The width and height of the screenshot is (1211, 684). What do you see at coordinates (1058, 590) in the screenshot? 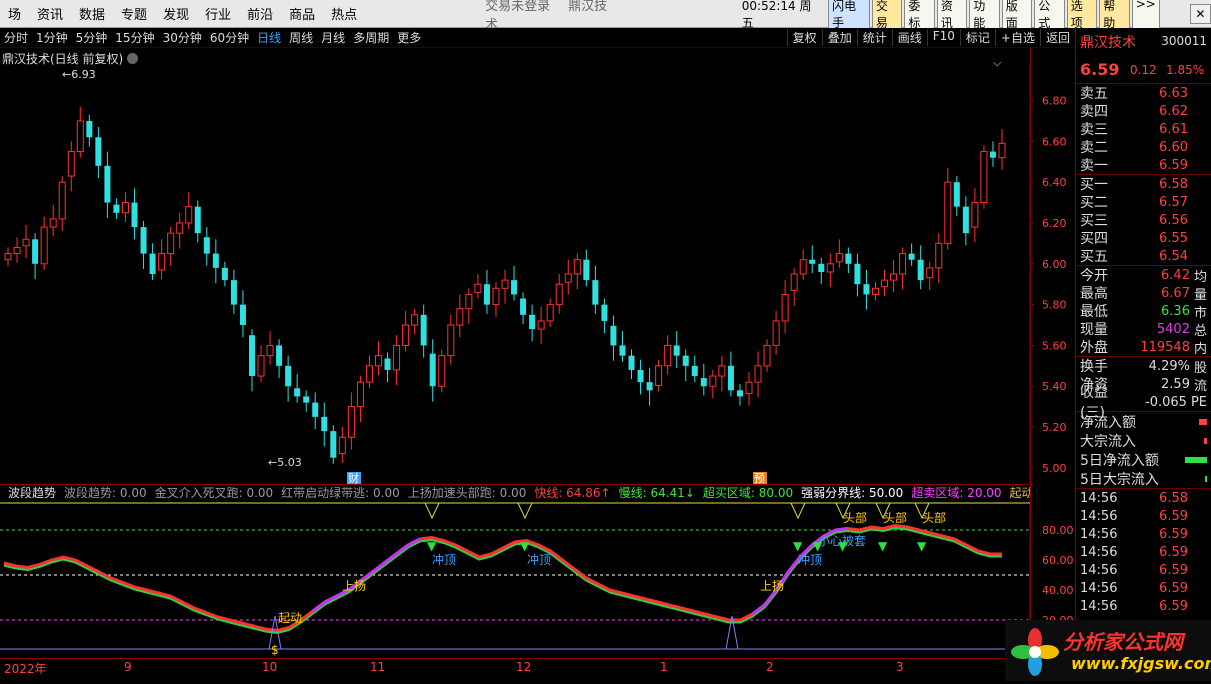
I see `ind-tick-label: 40.00` at bounding box center [1058, 590].